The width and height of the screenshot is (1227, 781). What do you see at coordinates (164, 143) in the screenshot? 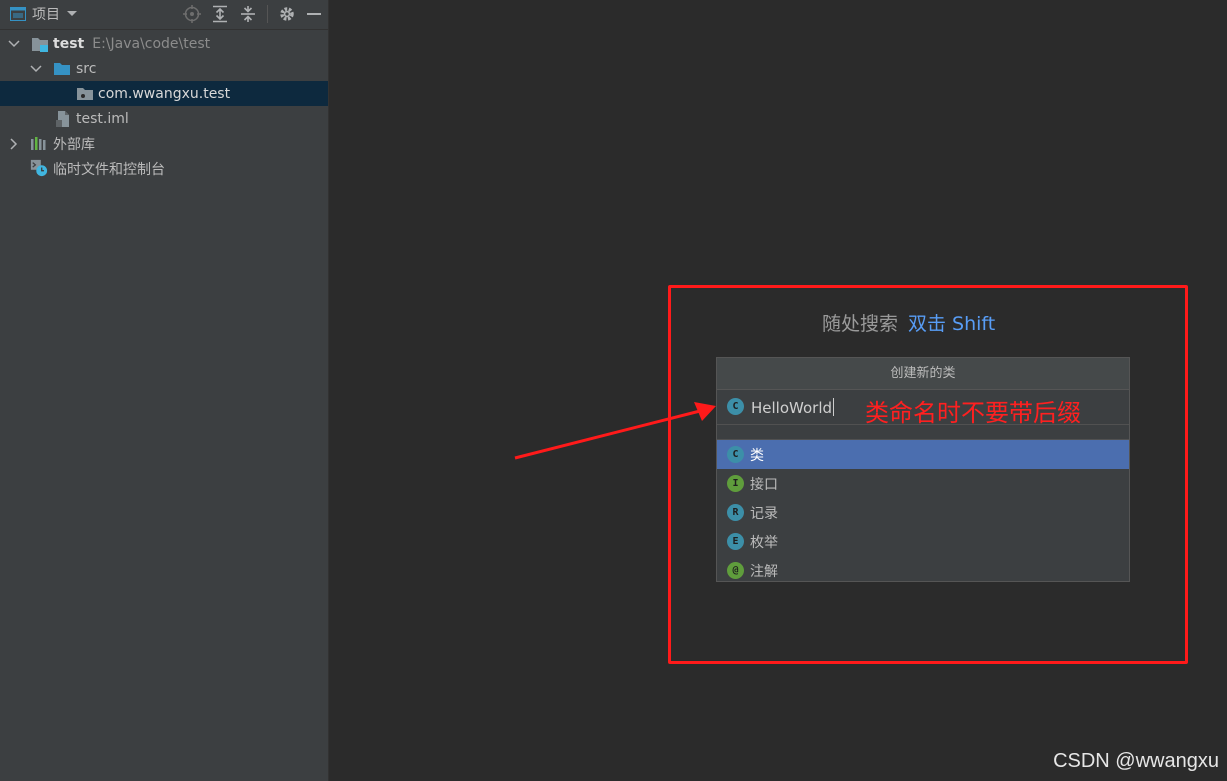
I see `tree-item-external-libraries: 外部库` at bounding box center [164, 143].